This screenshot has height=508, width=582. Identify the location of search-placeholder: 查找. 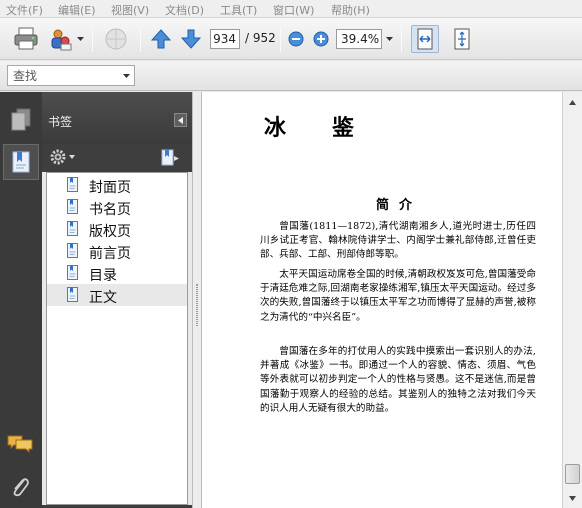
(25, 76).